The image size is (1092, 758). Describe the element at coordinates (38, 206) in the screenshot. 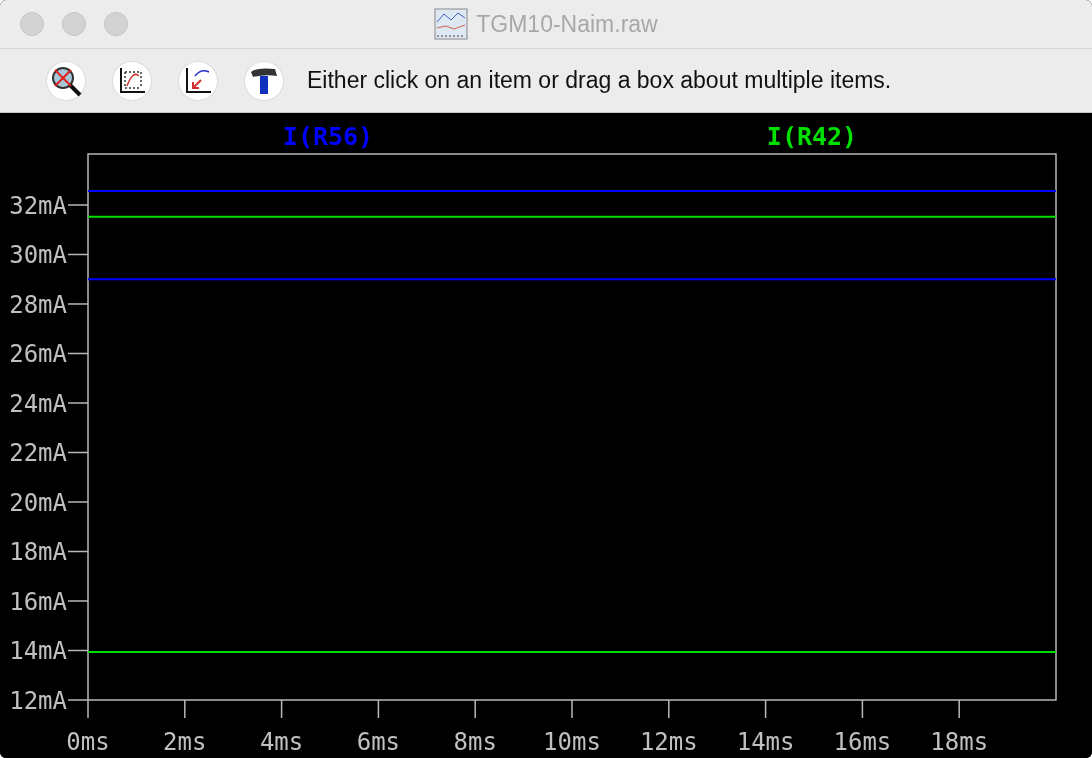

I see `y-tick-label: 32mA` at that location.